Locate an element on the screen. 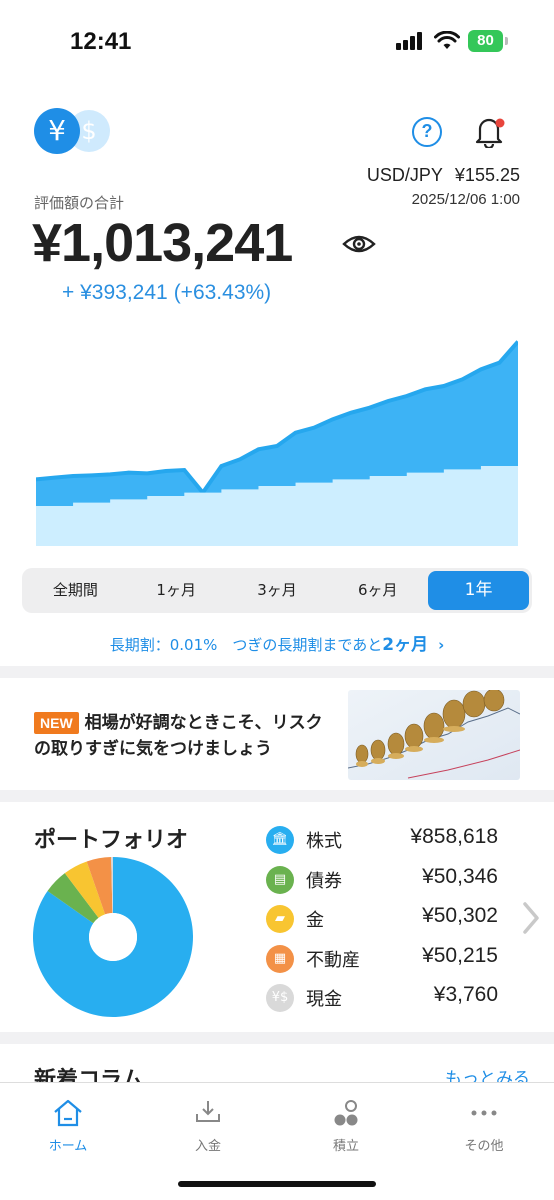 The height and width of the screenshot is (1200, 554). chevron-right-icon is located at coordinates (531, 918).